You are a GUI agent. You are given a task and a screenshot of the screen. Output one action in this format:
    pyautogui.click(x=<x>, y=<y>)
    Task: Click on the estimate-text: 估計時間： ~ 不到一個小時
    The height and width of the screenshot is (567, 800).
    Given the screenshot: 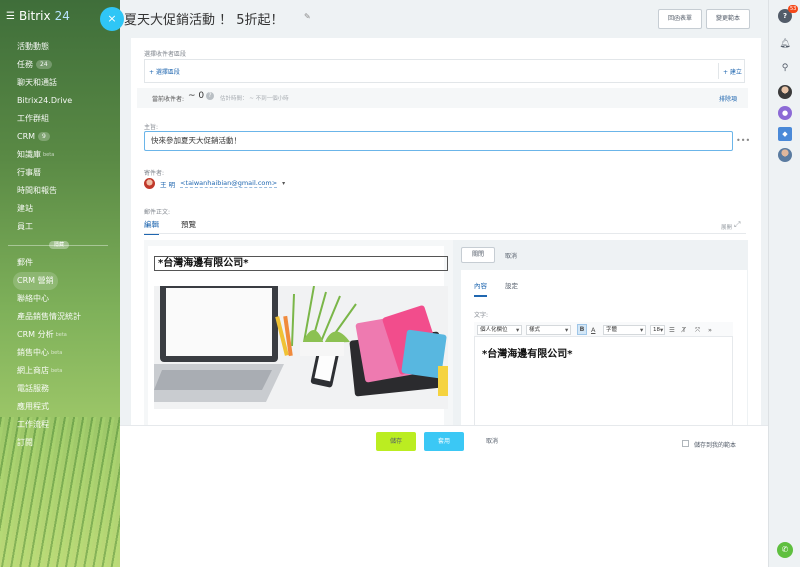 What is the action you would take?
    pyautogui.click(x=254, y=99)
    